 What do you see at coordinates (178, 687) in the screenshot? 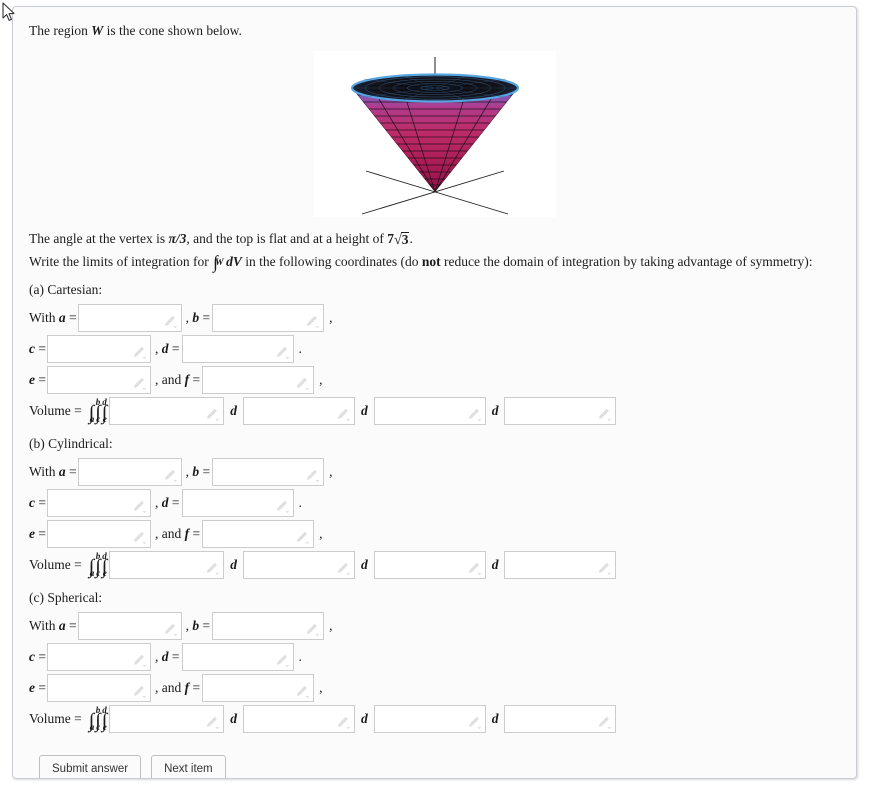
I see `row-separator: , and f =` at bounding box center [178, 687].